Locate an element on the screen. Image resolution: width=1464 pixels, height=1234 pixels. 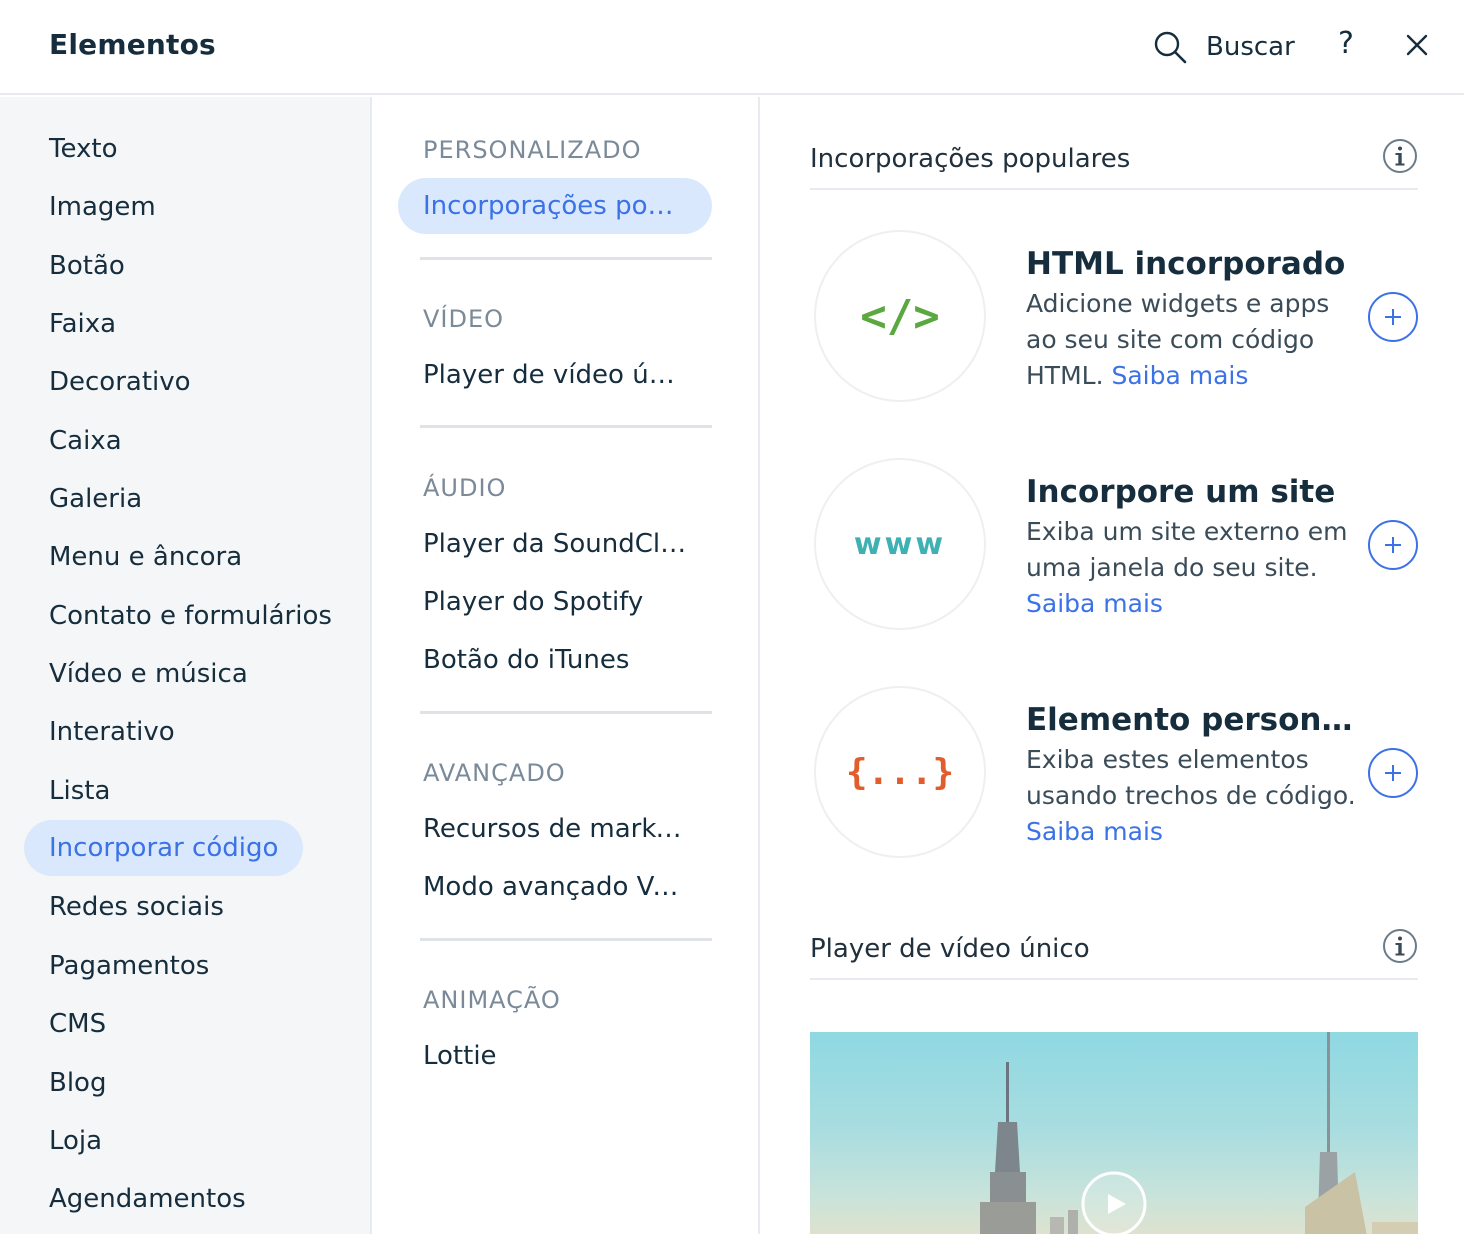
code-icon: </> is located at coordinates (900, 316).